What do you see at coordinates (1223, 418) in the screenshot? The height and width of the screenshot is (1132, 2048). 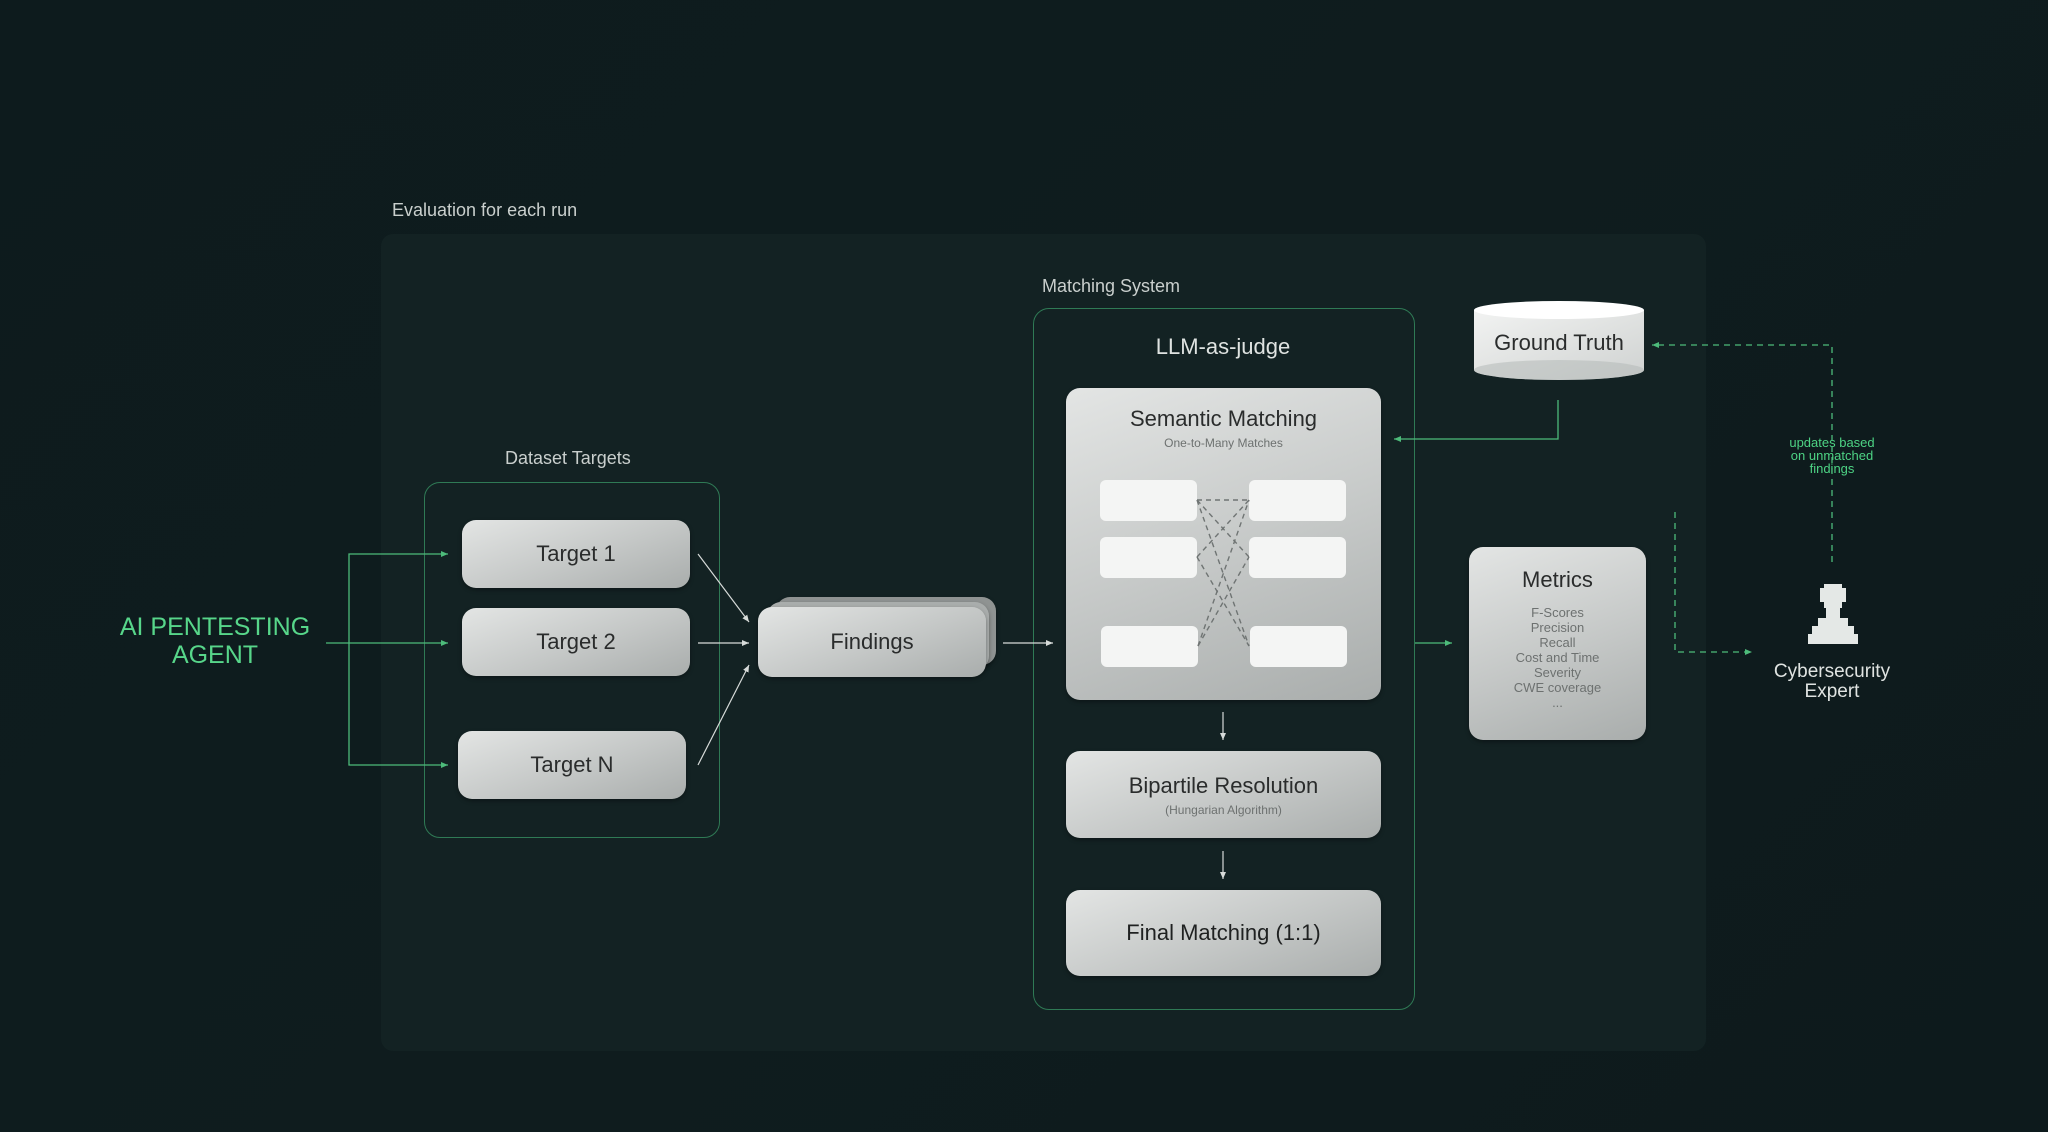 I see `semantic-matching-title: Semantic Matching` at bounding box center [1223, 418].